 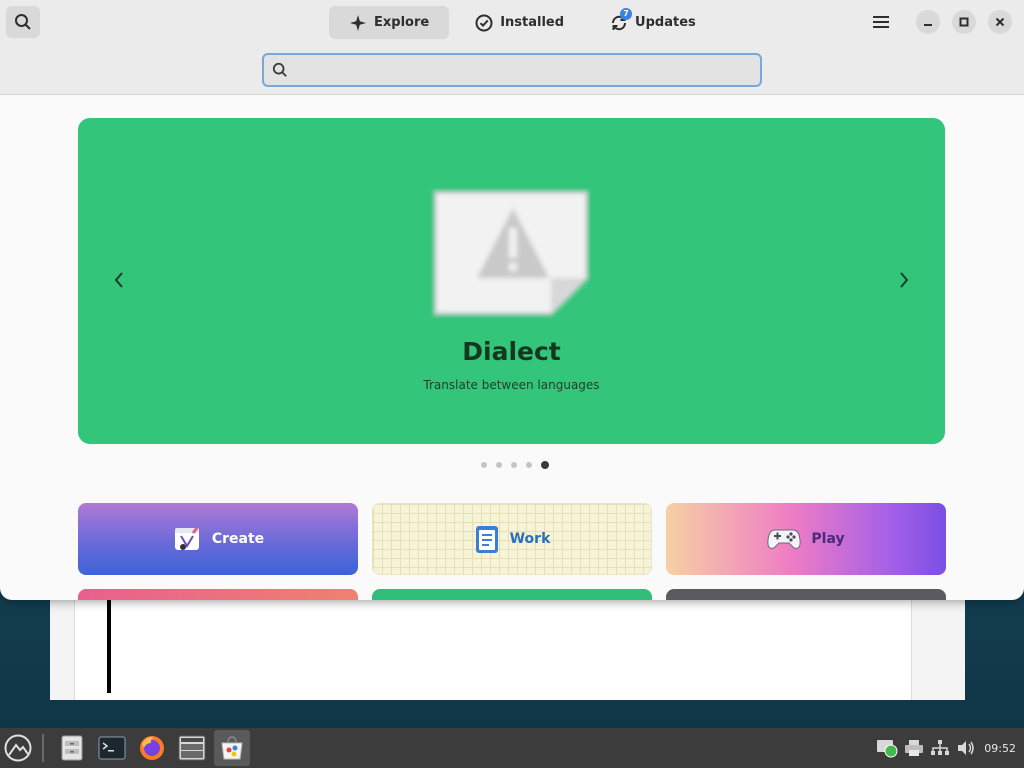 What do you see at coordinates (109, 645) in the screenshot?
I see `text-cursor` at bounding box center [109, 645].